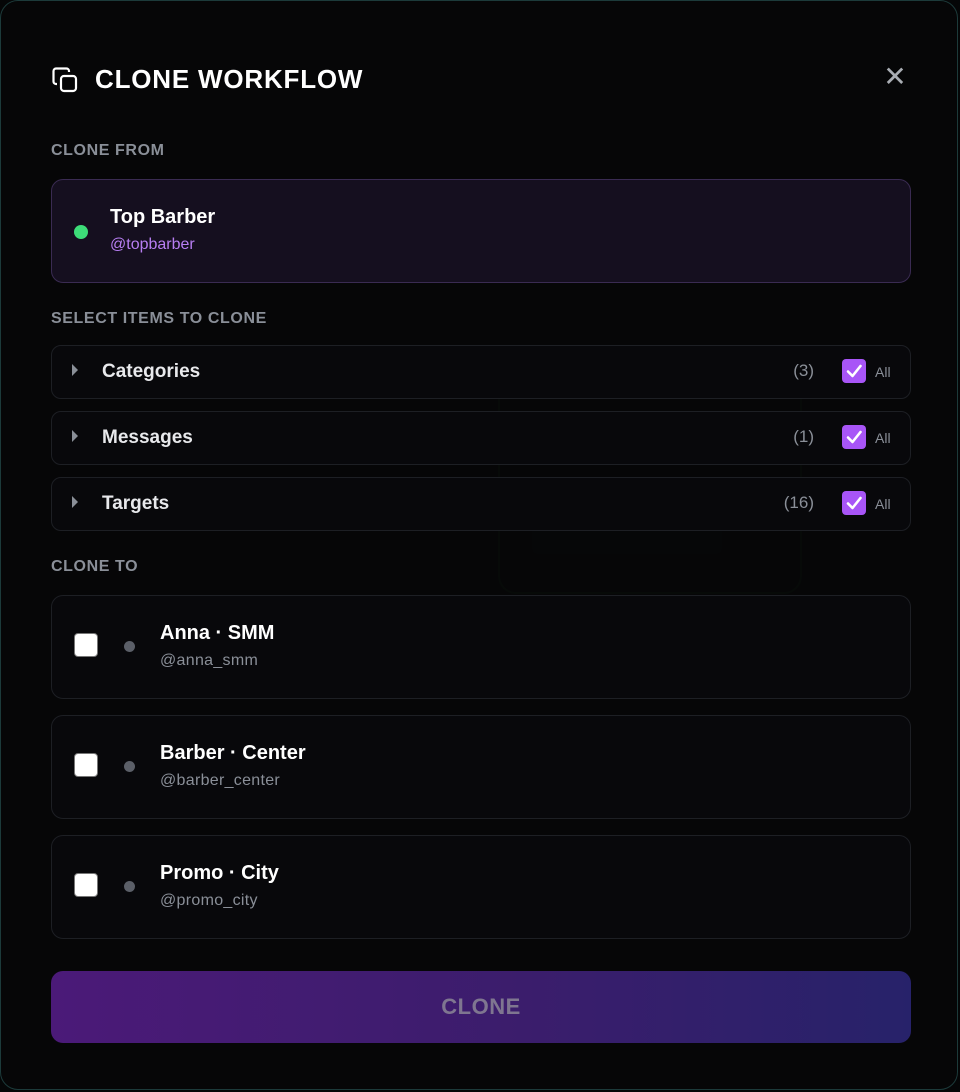 This screenshot has width=960, height=1092. I want to click on modal-header: CLONE WORKFLOW ✕, so click(481, 79).